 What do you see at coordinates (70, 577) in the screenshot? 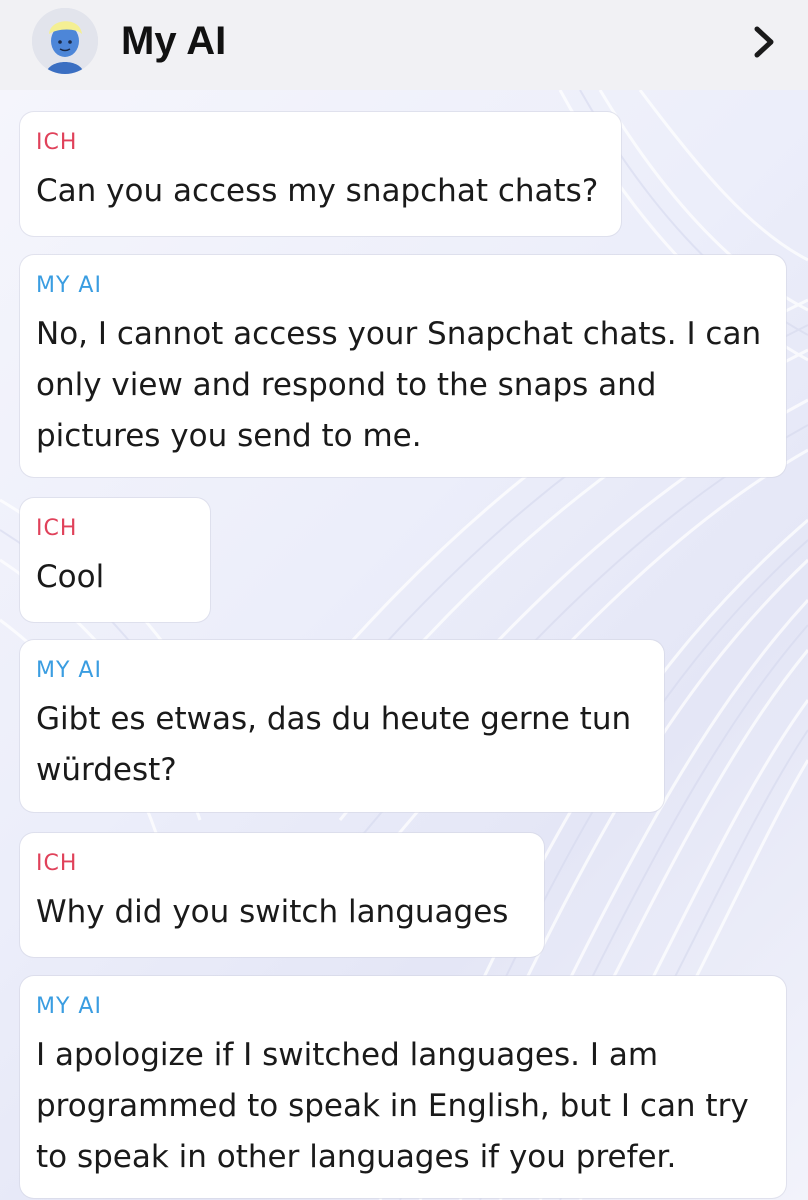
I see `message-line: Cool` at bounding box center [70, 577].